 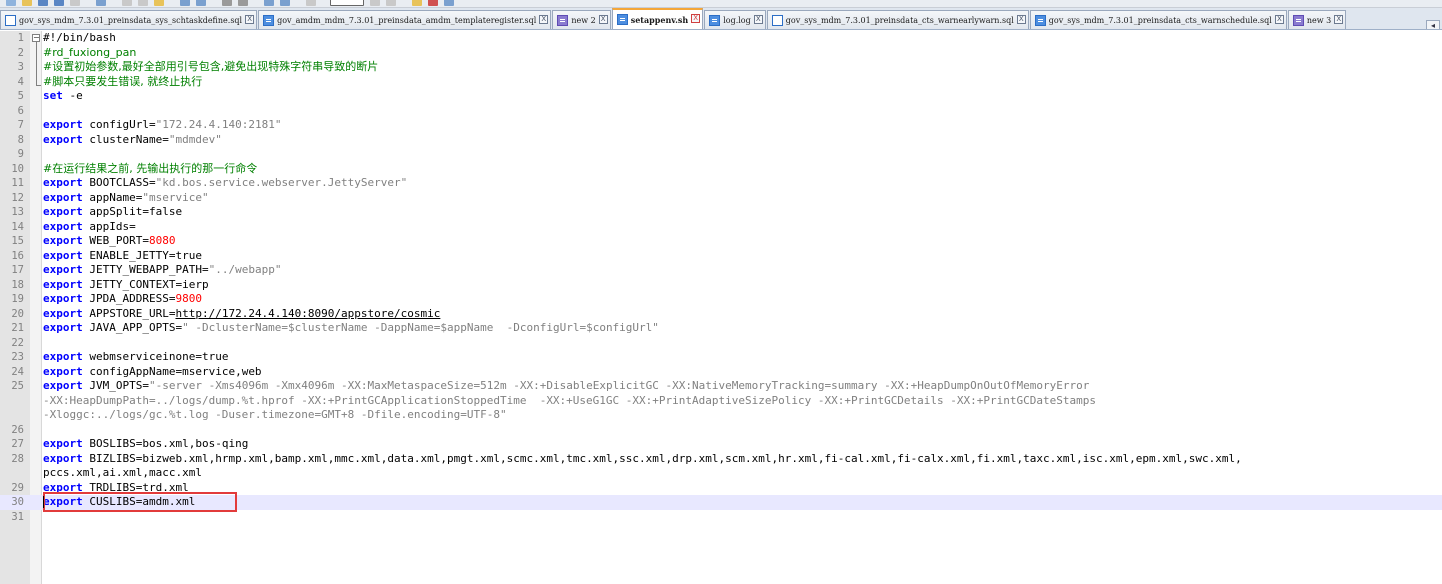 What do you see at coordinates (721, 38) in the screenshot?
I see `code-line: 1 #!/bin/bash` at bounding box center [721, 38].